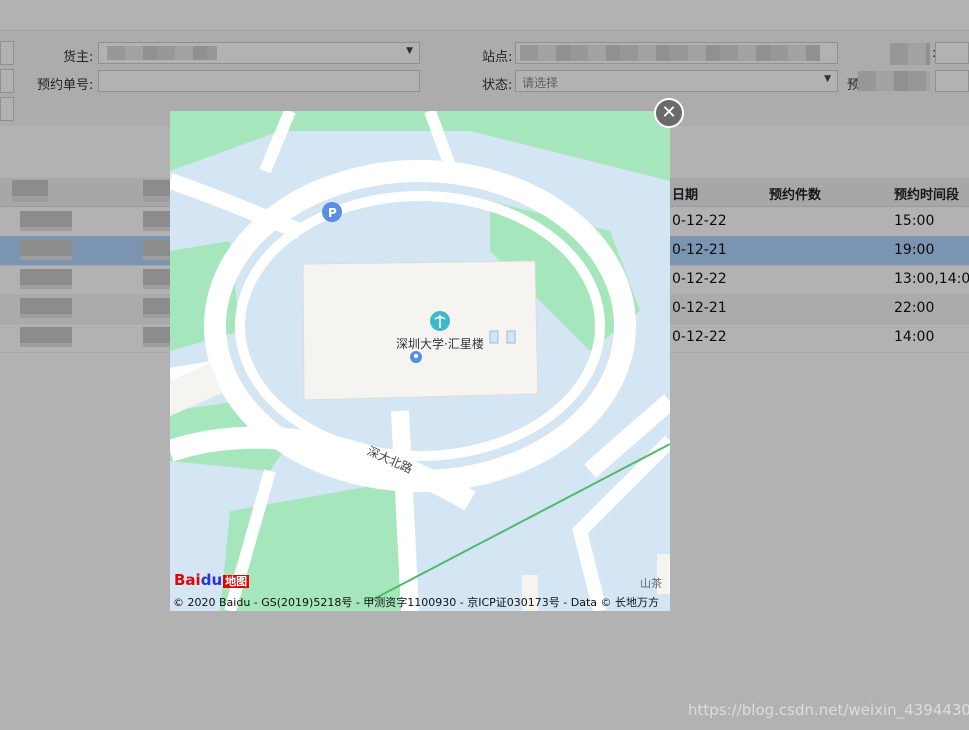 Image resolution: width=969 pixels, height=730 pixels. What do you see at coordinates (187, 580) in the screenshot?
I see `logo-bai: Bai` at bounding box center [187, 580].